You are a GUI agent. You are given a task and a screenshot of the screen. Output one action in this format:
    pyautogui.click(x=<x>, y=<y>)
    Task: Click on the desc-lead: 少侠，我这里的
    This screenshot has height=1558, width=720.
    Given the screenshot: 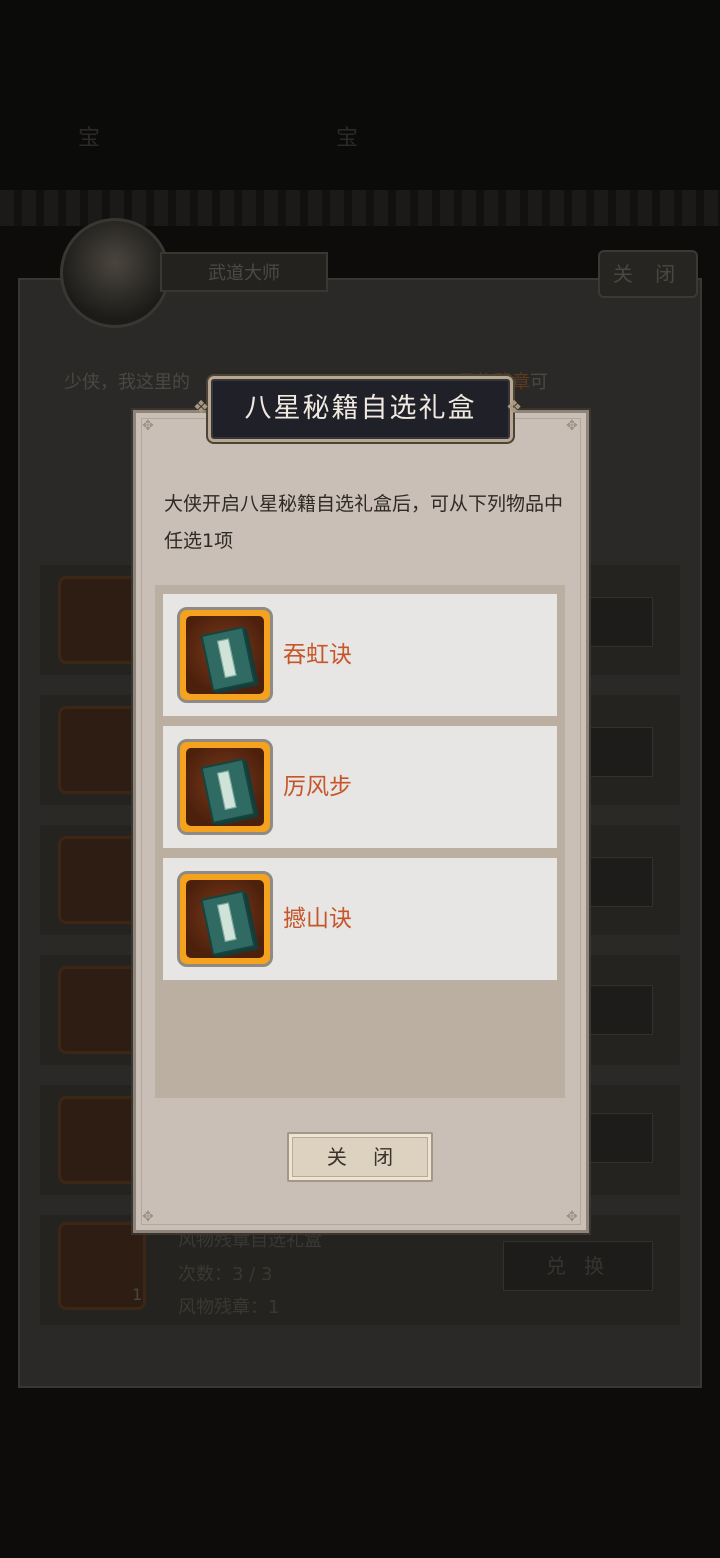 What is the action you would take?
    pyautogui.click(x=127, y=382)
    